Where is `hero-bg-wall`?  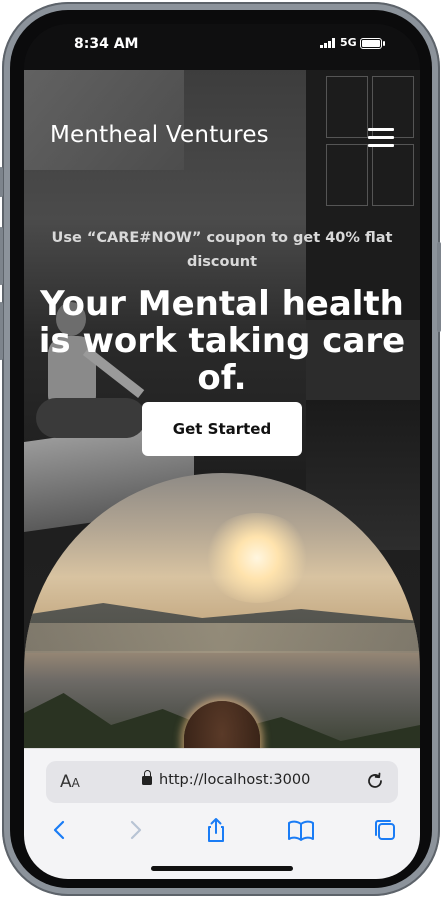 hero-bg-wall is located at coordinates (104, 120).